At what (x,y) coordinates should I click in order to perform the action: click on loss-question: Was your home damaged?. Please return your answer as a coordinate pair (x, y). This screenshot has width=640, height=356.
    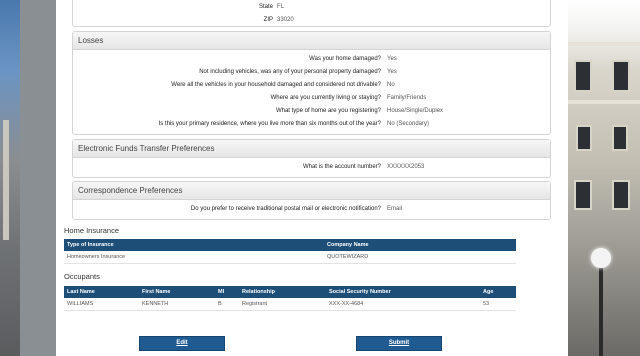
    Looking at the image, I should click on (345, 59).